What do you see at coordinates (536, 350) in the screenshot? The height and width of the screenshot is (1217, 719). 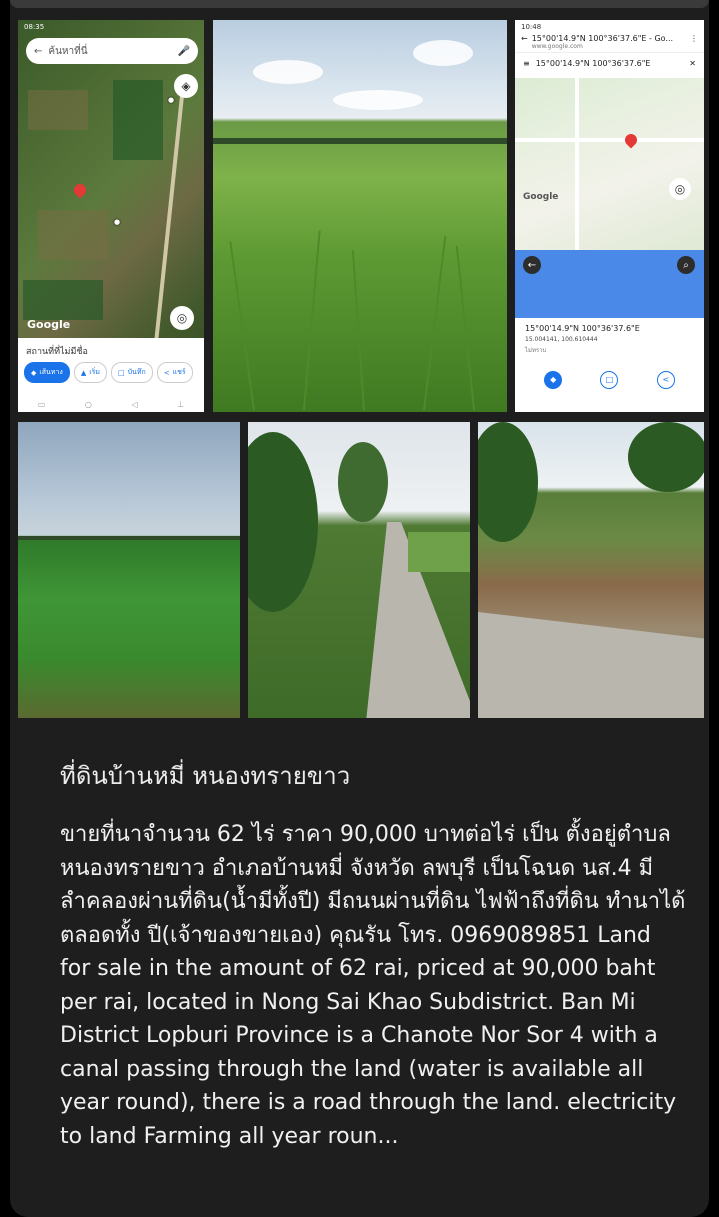 I see `place-hint: ไม่ทราบ` at bounding box center [536, 350].